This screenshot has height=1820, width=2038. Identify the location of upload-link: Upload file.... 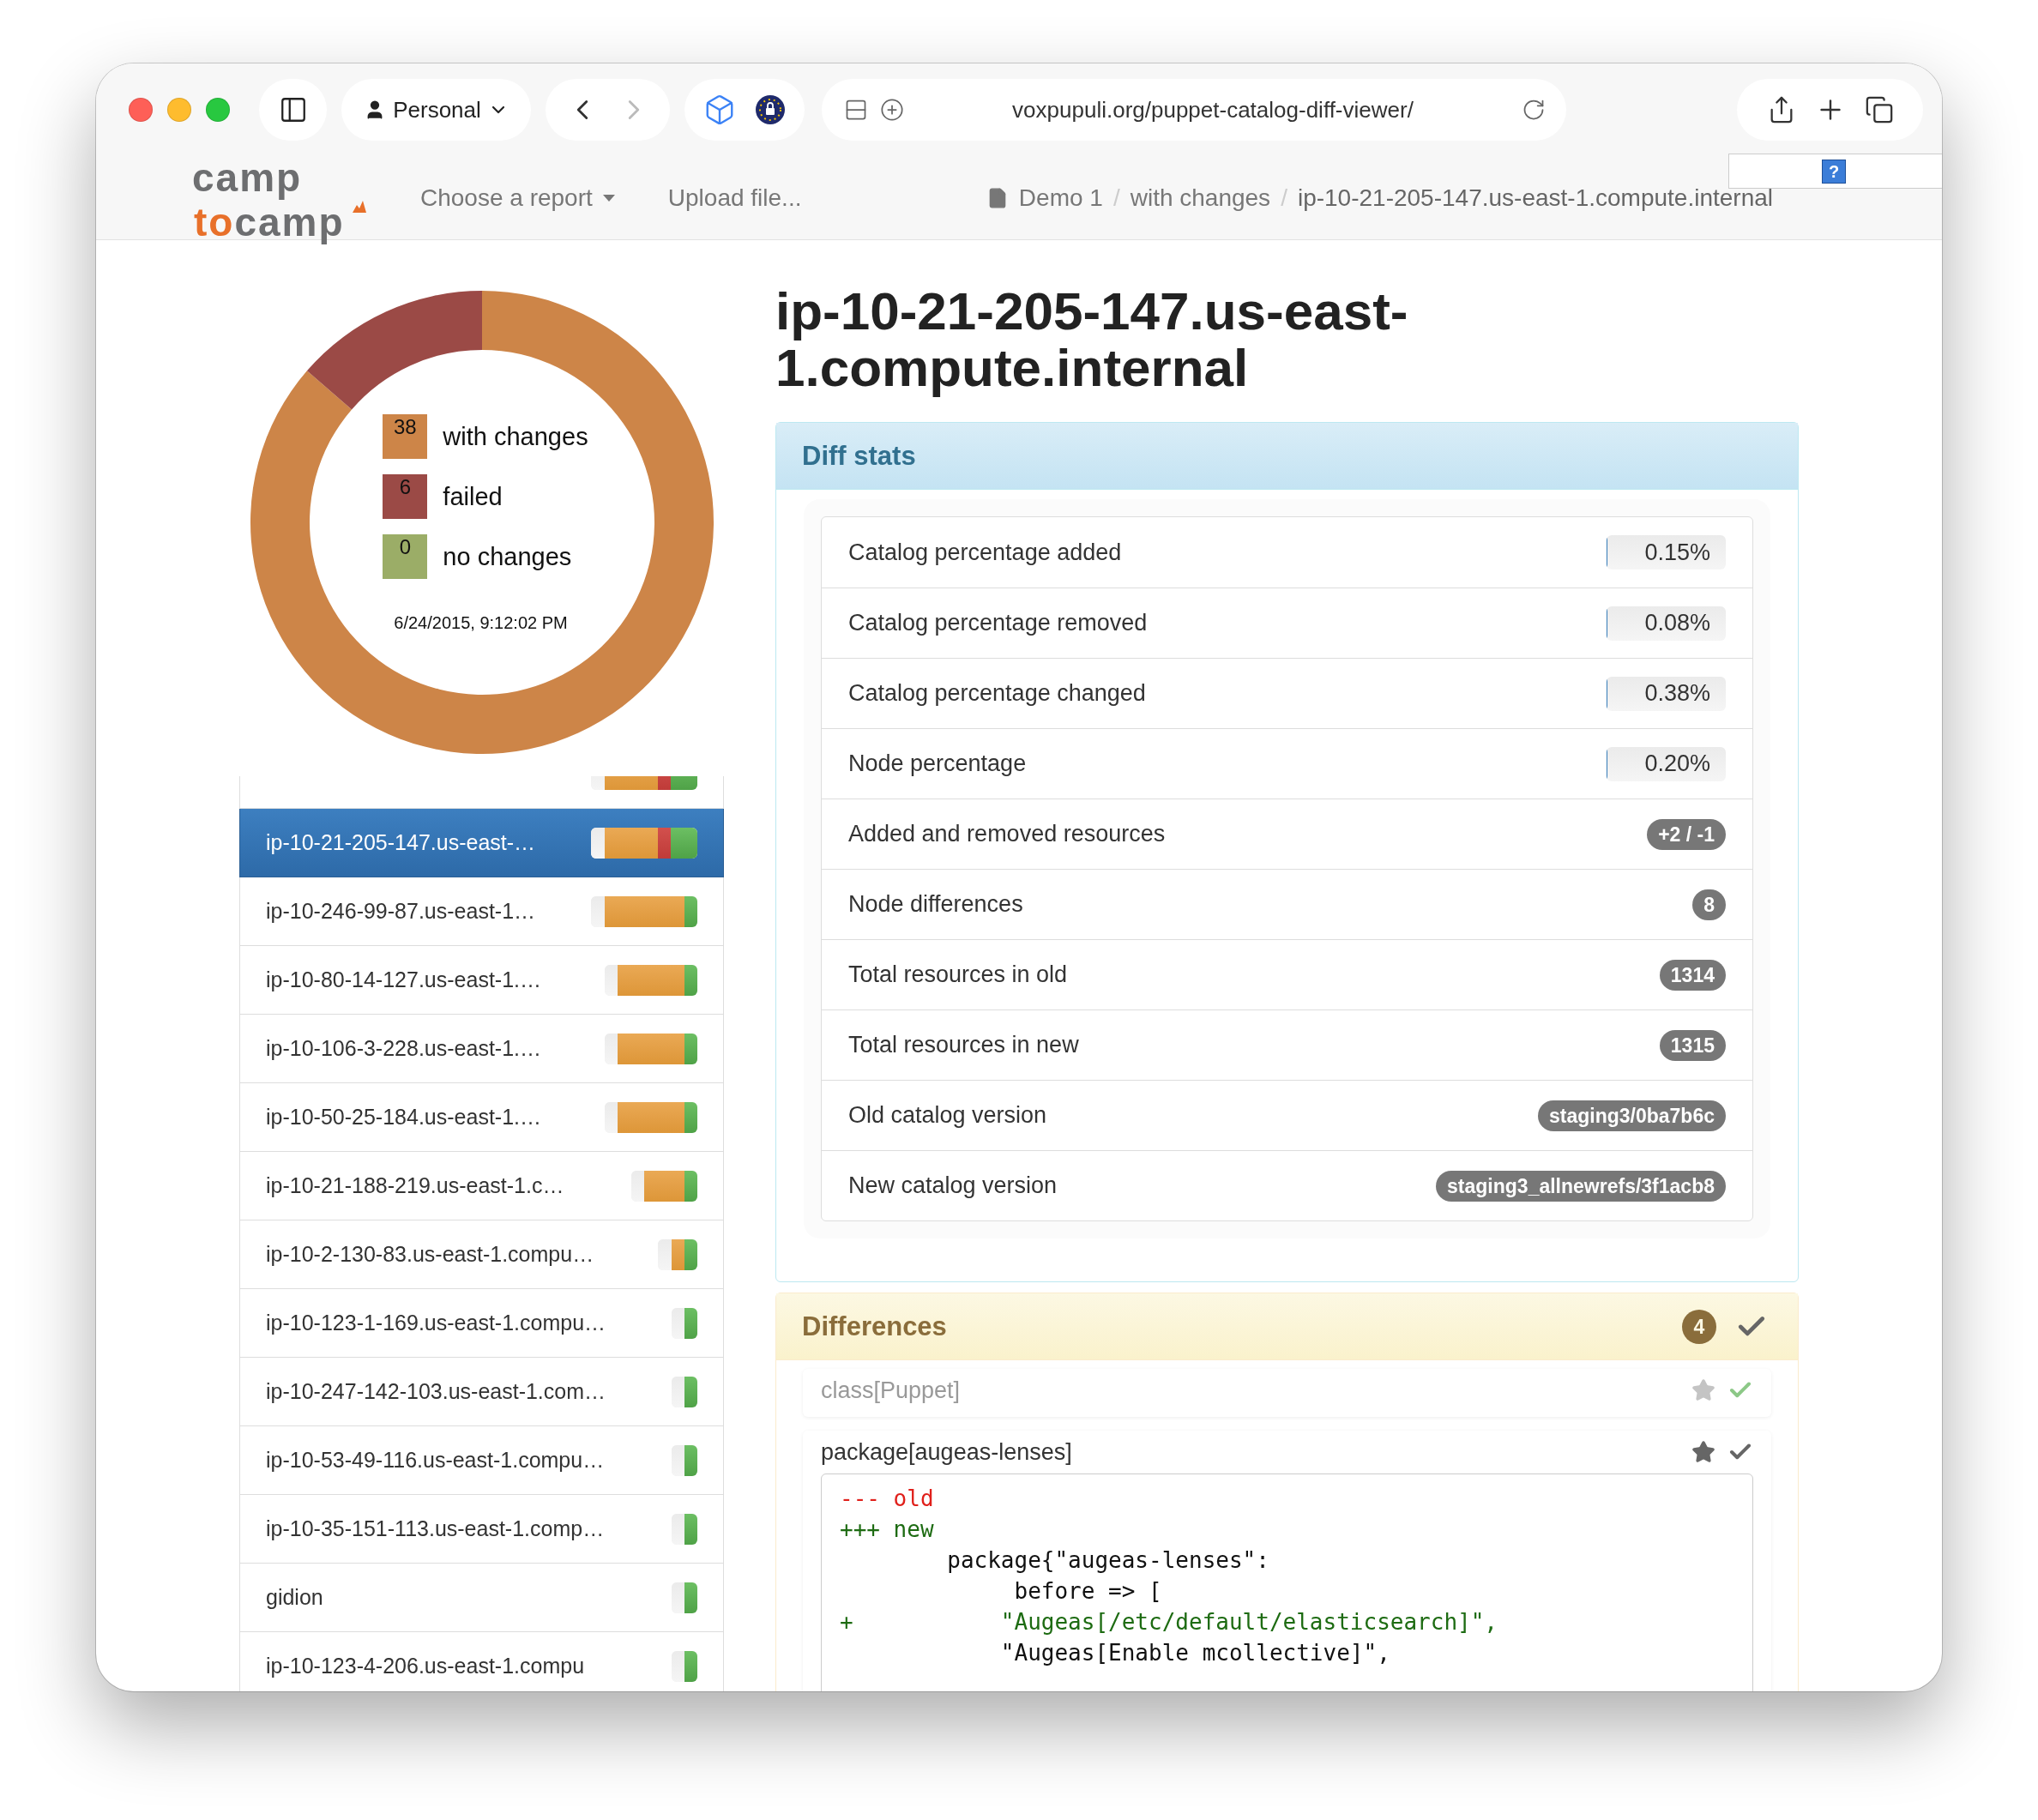
(734, 198).